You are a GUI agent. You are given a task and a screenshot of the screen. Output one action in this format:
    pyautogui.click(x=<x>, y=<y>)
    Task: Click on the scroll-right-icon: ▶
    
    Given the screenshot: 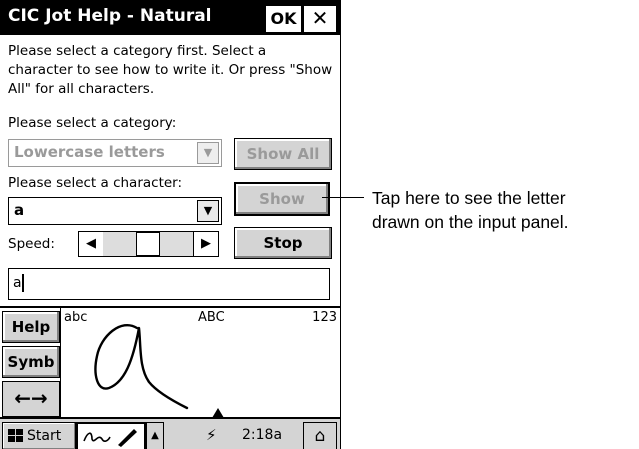 What is the action you would take?
    pyautogui.click(x=206, y=244)
    